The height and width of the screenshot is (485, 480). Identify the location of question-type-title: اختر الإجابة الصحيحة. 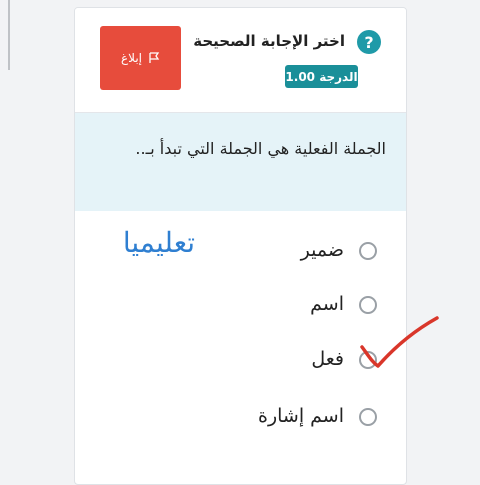
(269, 41).